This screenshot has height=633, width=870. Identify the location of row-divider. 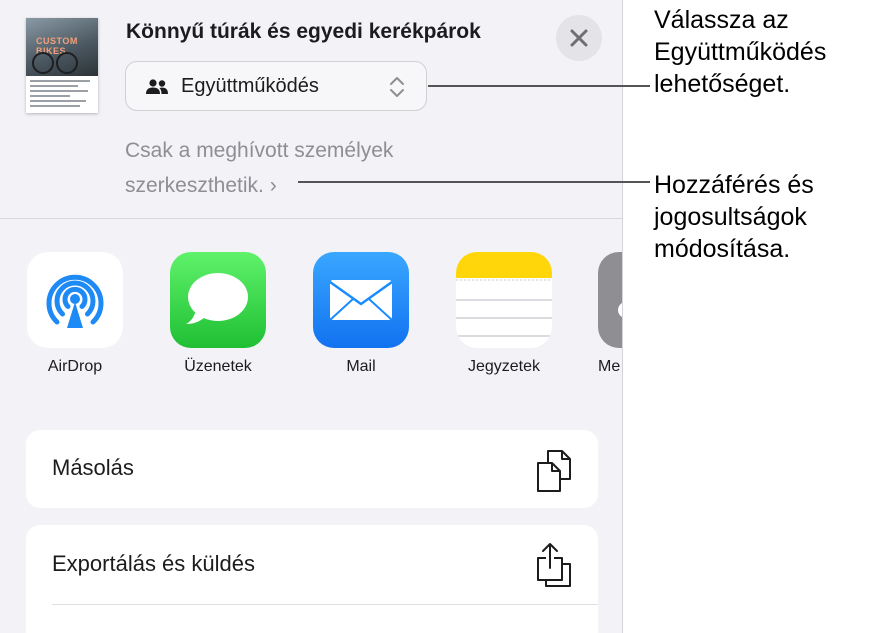
(325, 604).